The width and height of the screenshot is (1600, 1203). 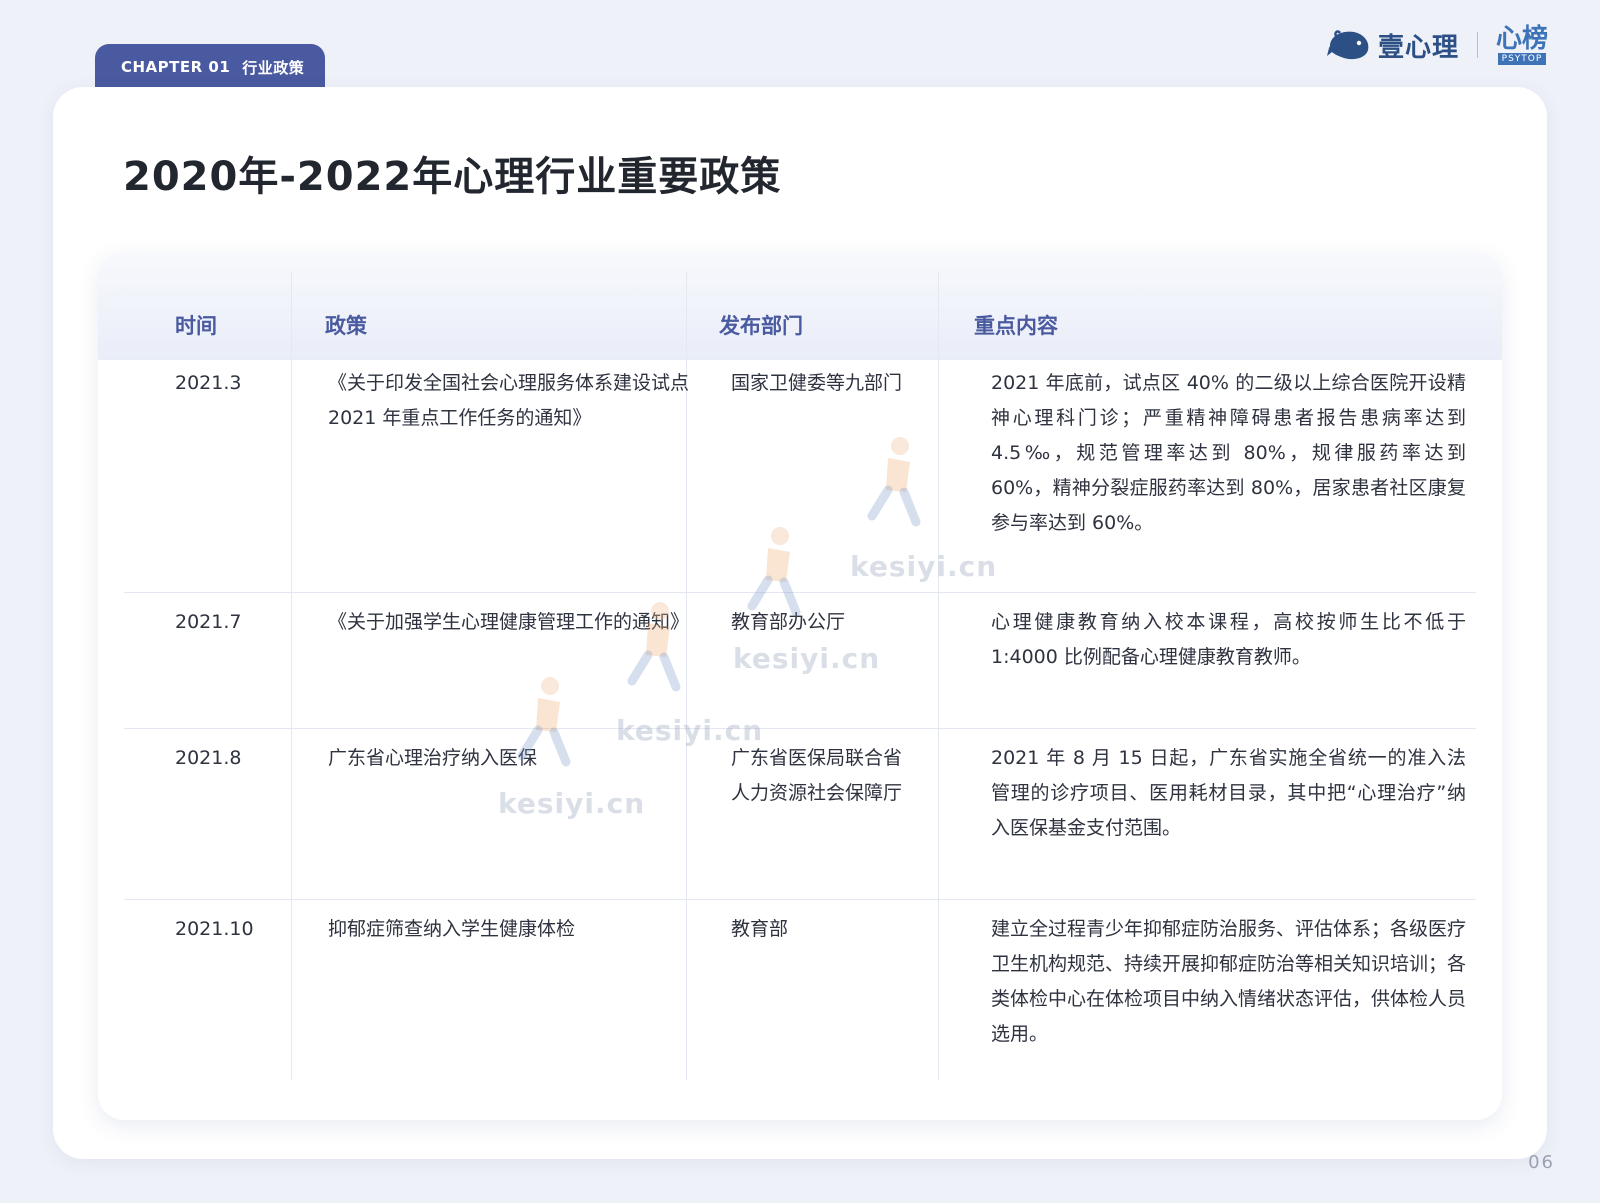 What do you see at coordinates (1521, 39) in the screenshot?
I see `psytop-main-text: 心榜` at bounding box center [1521, 39].